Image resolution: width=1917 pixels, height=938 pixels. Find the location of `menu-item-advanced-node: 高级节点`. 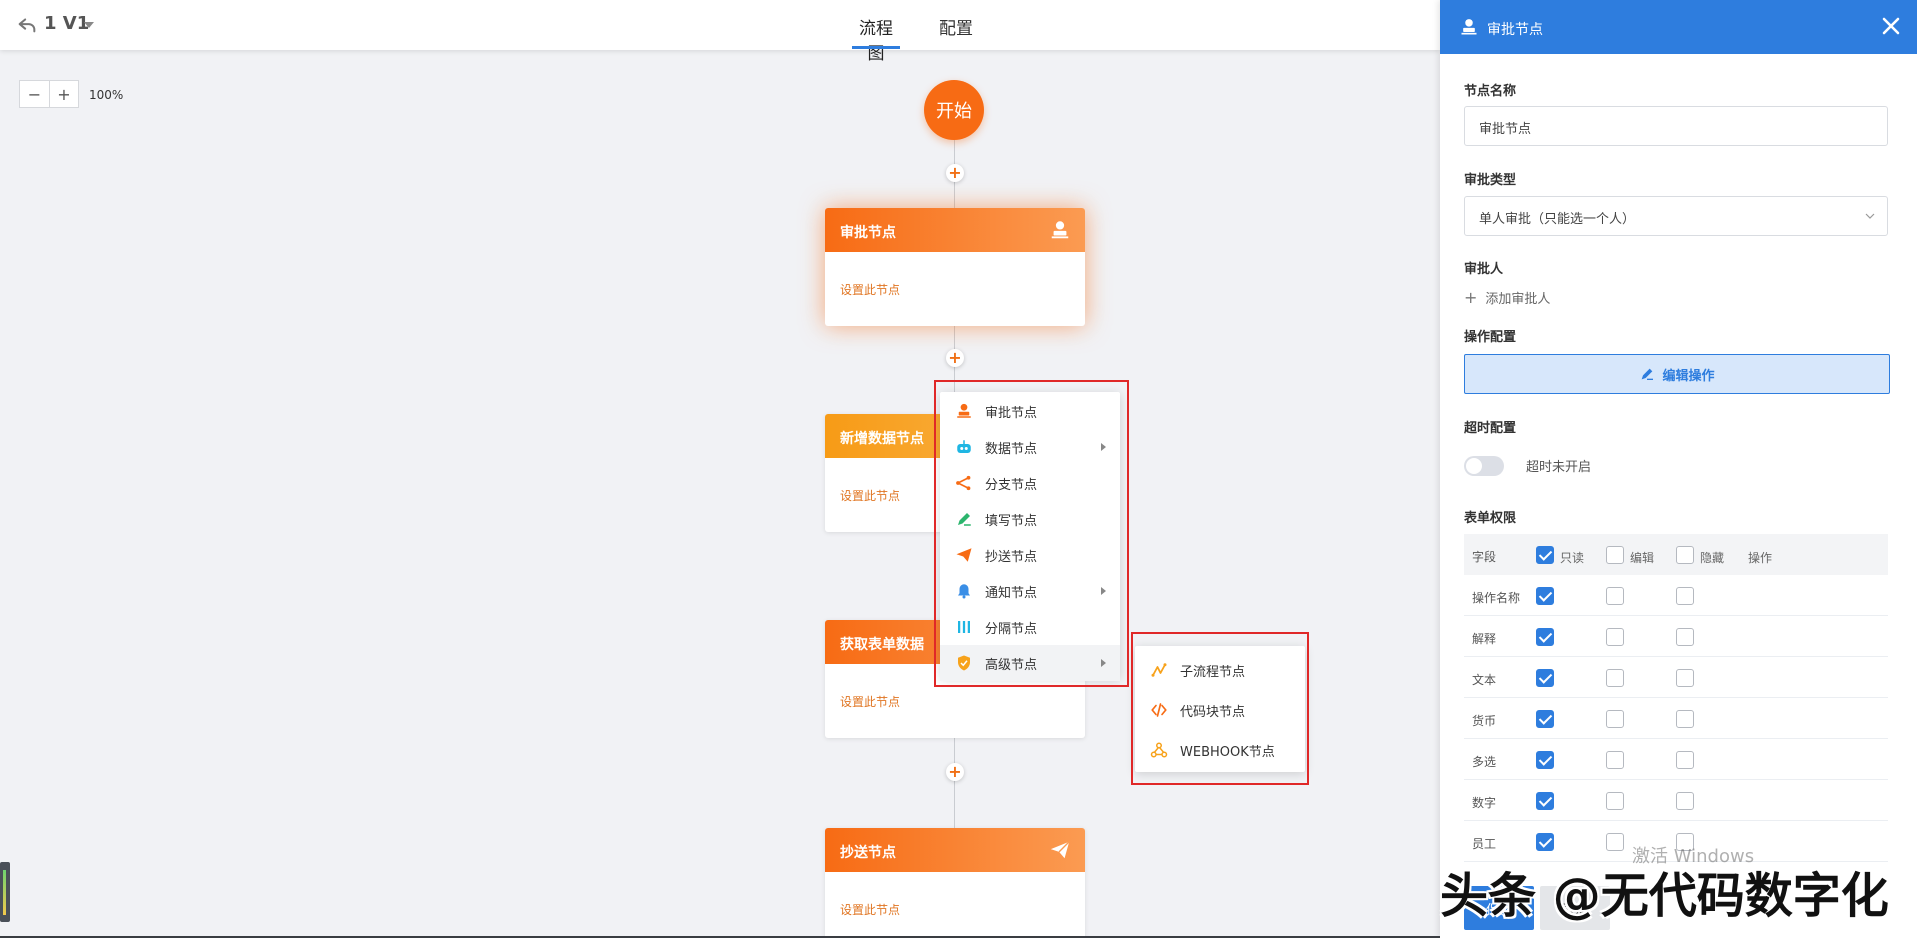

menu-item-advanced-node: 高级节点 is located at coordinates (1030, 663).